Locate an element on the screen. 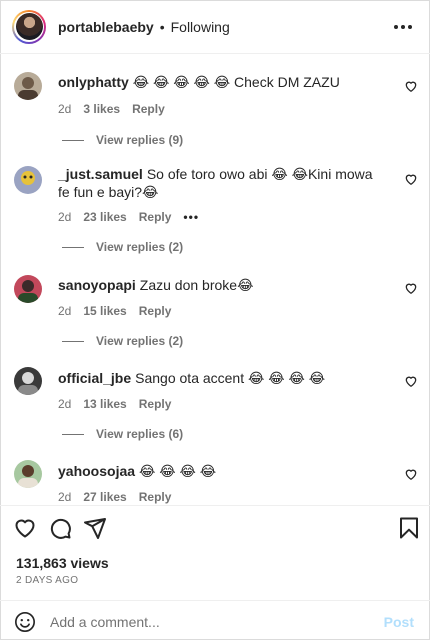  comment-likes: 27 likes is located at coordinates (104, 497).